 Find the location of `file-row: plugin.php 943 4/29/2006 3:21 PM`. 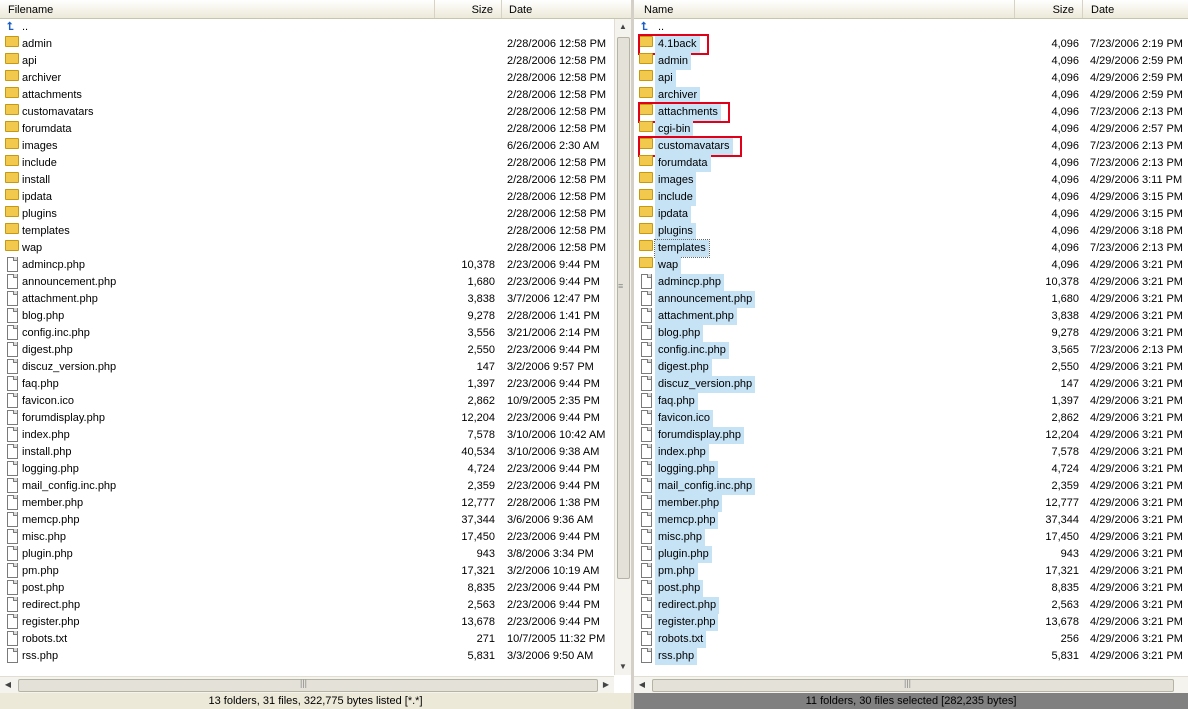

file-row: plugin.php 943 4/29/2006 3:21 PM is located at coordinates (911, 554).